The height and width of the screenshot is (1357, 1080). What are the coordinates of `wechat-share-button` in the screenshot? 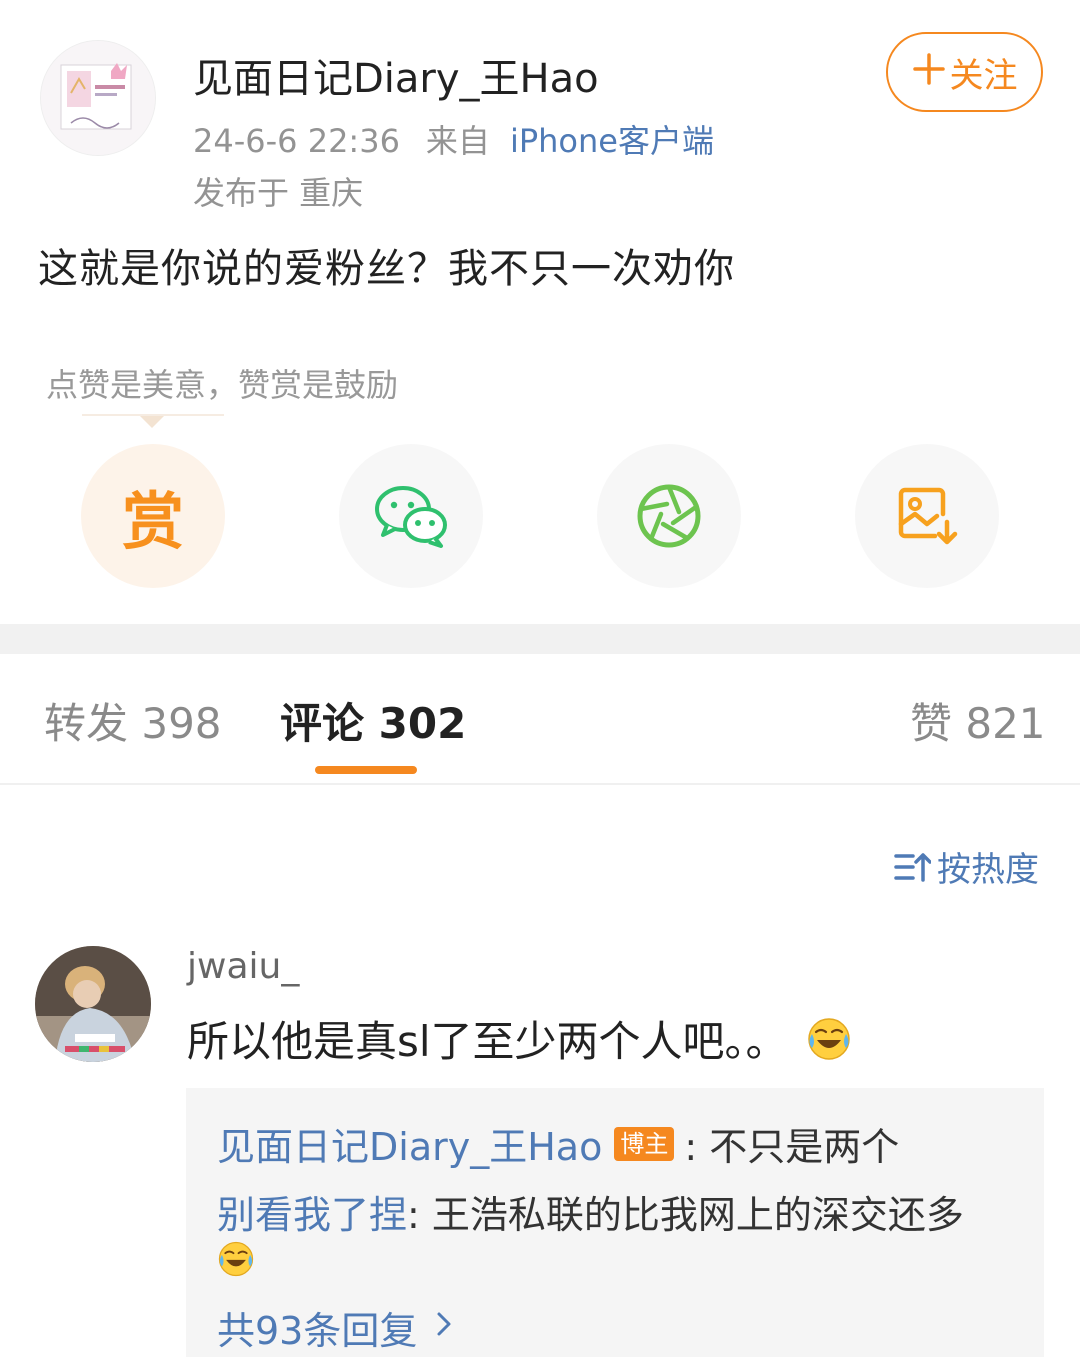 It's located at (411, 516).